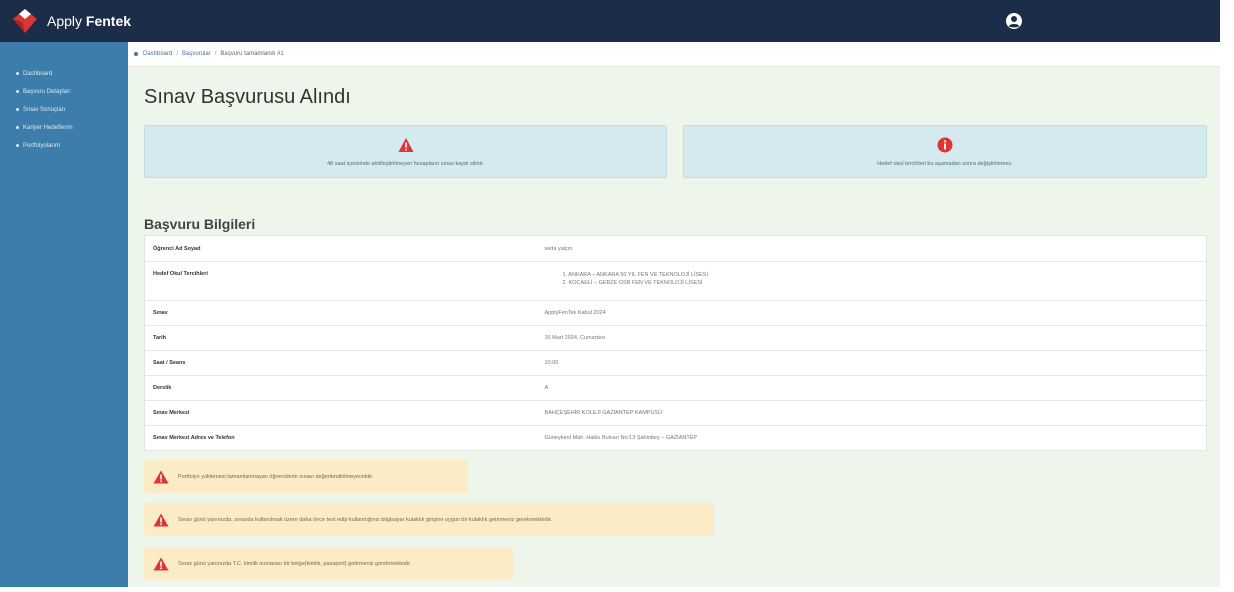 The width and height of the screenshot is (1234, 592). Describe the element at coordinates (871, 313) in the screenshot. I see `row-value: ApplyFenTek Kabul 2024` at that location.